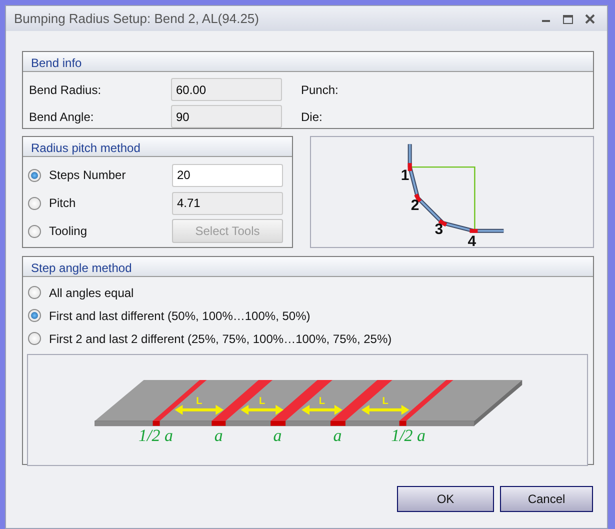  I want to click on radio-label: Steps Number, so click(87, 175).